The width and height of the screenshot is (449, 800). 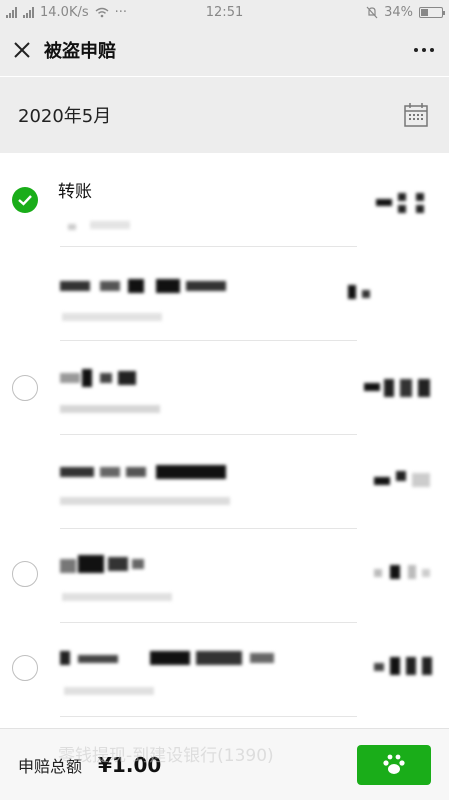 I want to click on close-icon, so click(x=22, y=50).